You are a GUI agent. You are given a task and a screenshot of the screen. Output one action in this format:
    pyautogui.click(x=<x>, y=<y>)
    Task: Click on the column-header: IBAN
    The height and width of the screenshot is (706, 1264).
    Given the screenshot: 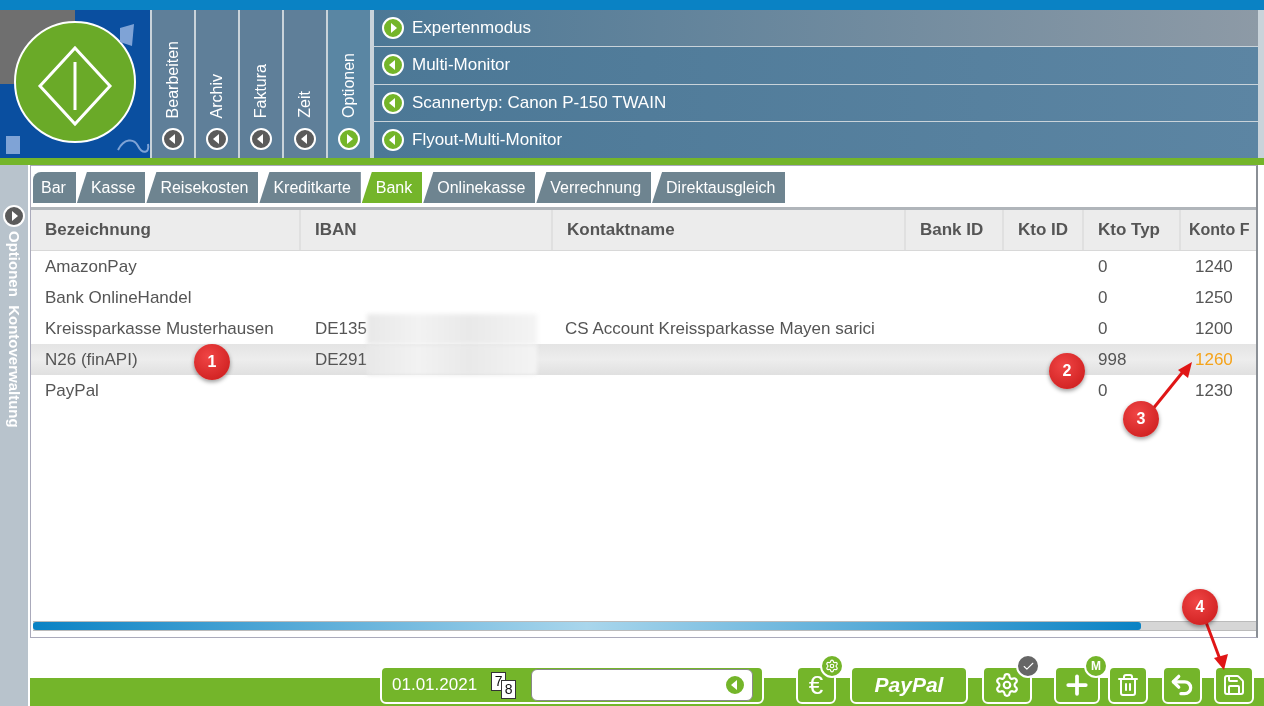 What is the action you would take?
    pyautogui.click(x=427, y=230)
    